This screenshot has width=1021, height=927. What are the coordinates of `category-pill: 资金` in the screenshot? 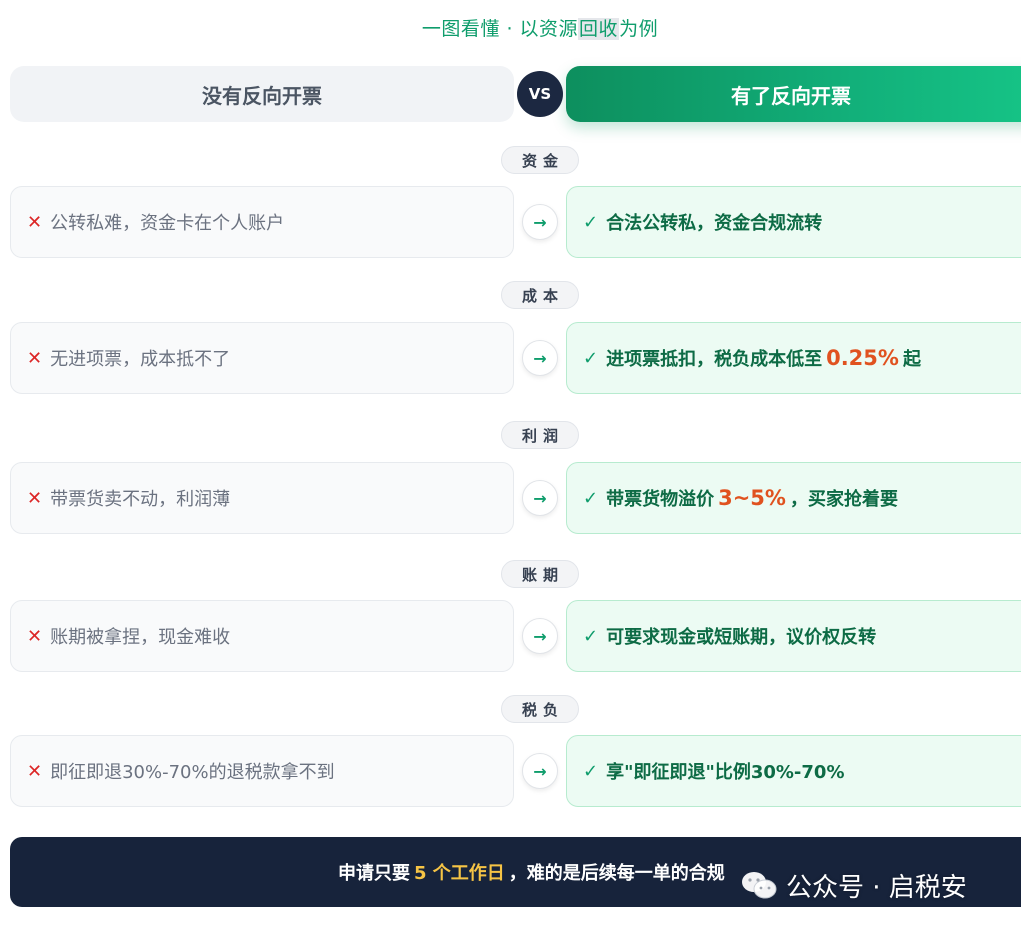 It's located at (540, 160).